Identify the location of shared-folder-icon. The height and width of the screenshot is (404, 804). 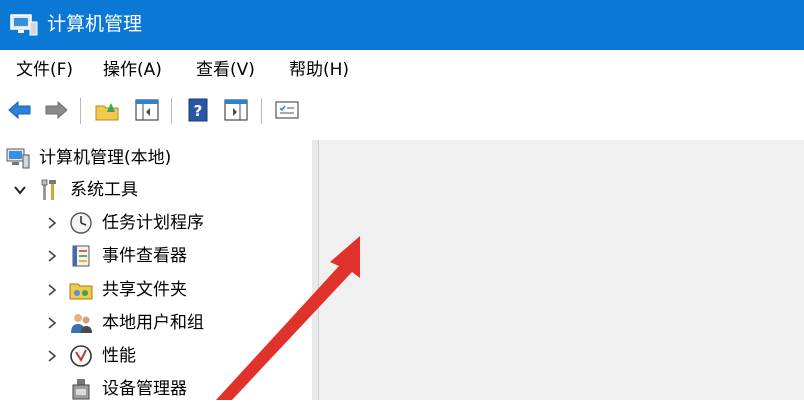
(81, 290).